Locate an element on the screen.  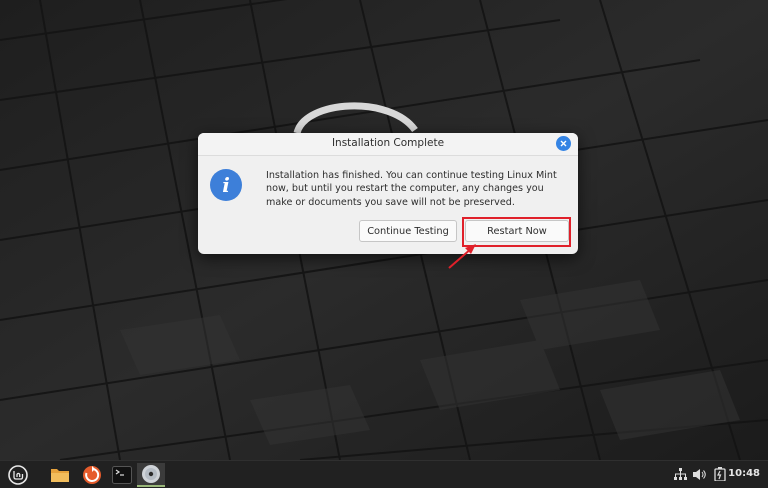
continue-testing-button: Continue Testing is located at coordinates (408, 231).